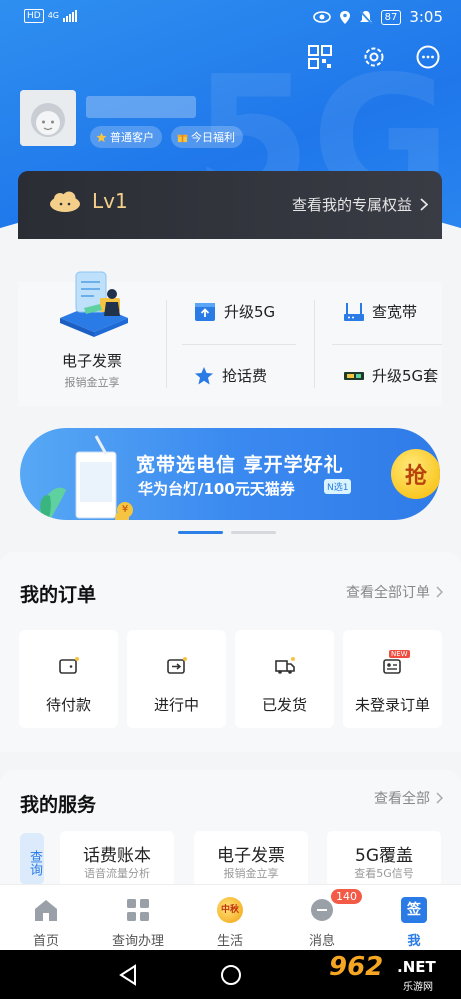  Describe the element at coordinates (251, 873) in the screenshot. I see `service-e-invoice-sub: 报销金立享` at that location.